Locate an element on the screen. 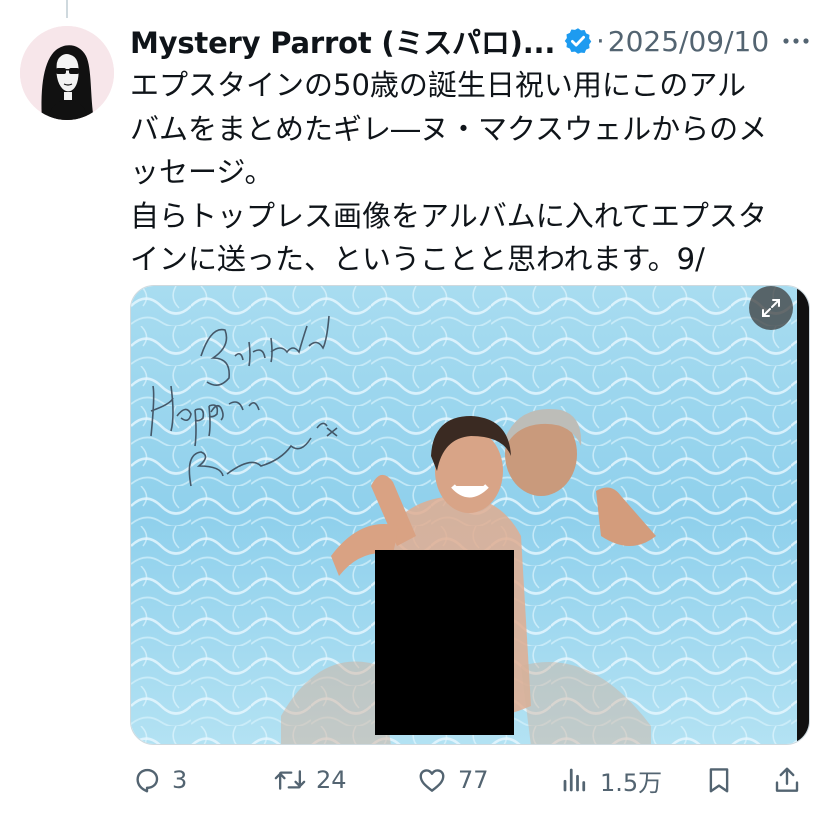 Image resolution: width=828 pixels, height=818 pixels. retweet-button: 24 is located at coordinates (310, 780).